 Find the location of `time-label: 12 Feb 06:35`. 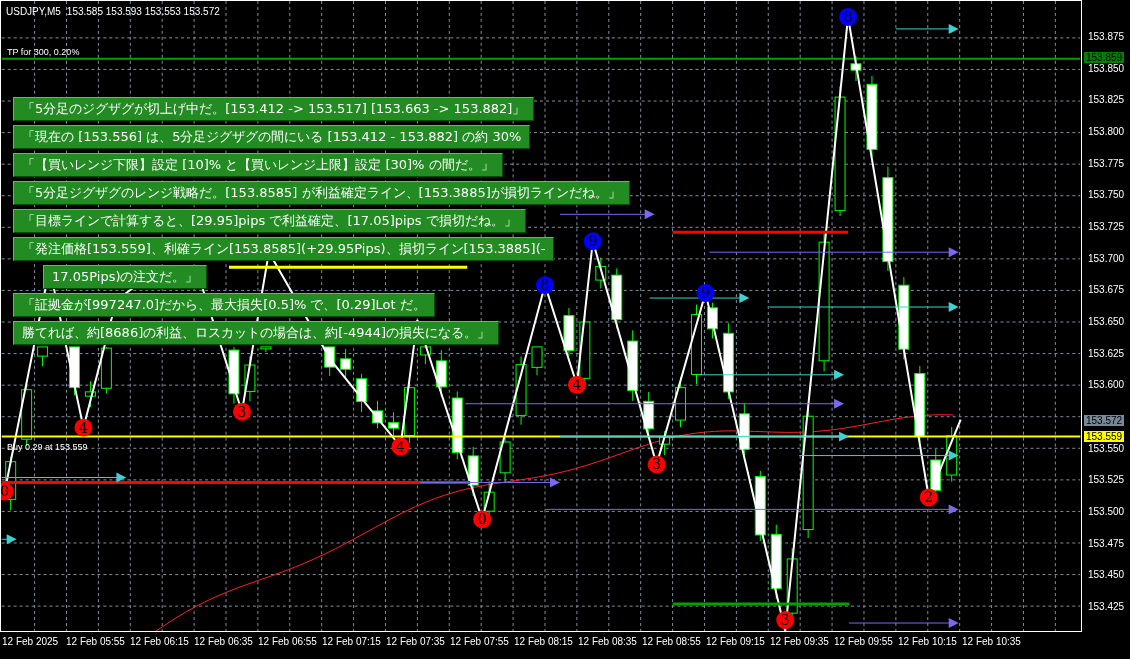

time-label: 12 Feb 06:35 is located at coordinates (224, 642).